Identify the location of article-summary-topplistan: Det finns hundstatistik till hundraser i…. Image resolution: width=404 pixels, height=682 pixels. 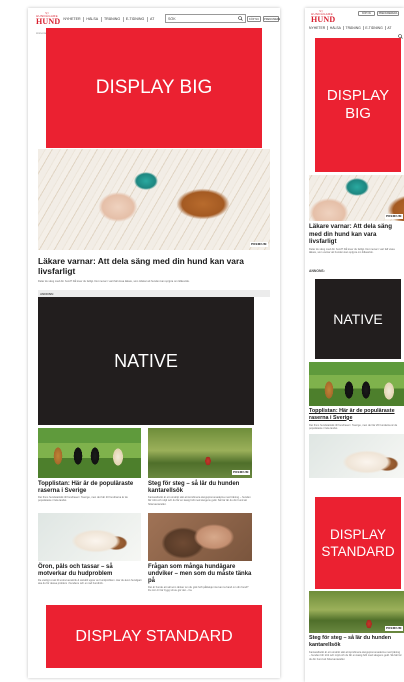
(353, 427).